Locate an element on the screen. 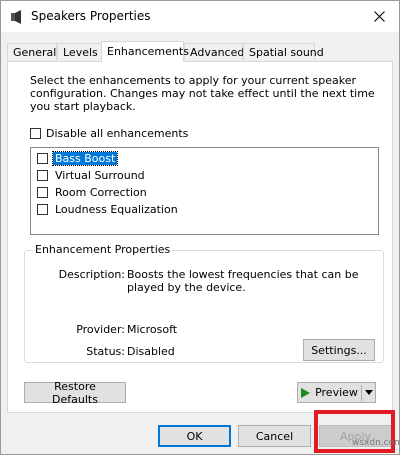 This screenshot has height=455, width=400. list-item-bass-boost: Bass Boost is located at coordinates (78, 158).